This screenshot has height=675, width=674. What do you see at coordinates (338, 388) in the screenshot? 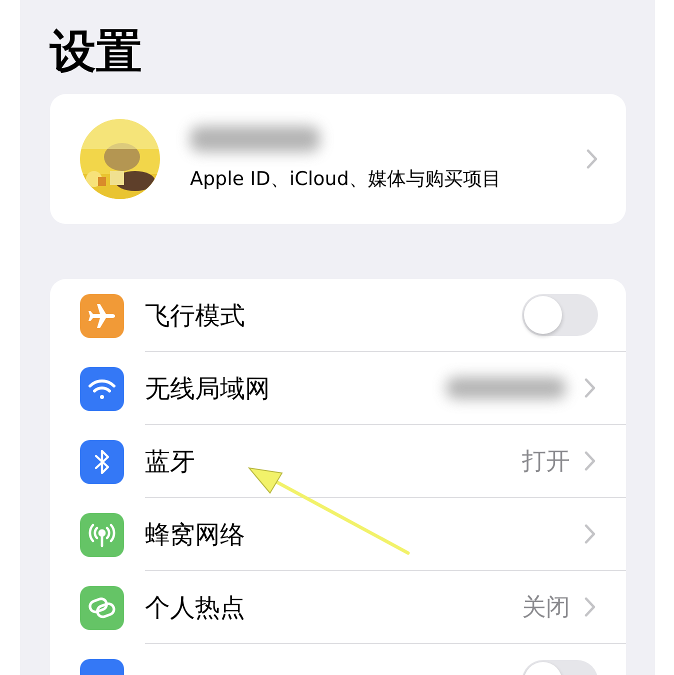
I see `settings-row: 无线局域网` at bounding box center [338, 388].